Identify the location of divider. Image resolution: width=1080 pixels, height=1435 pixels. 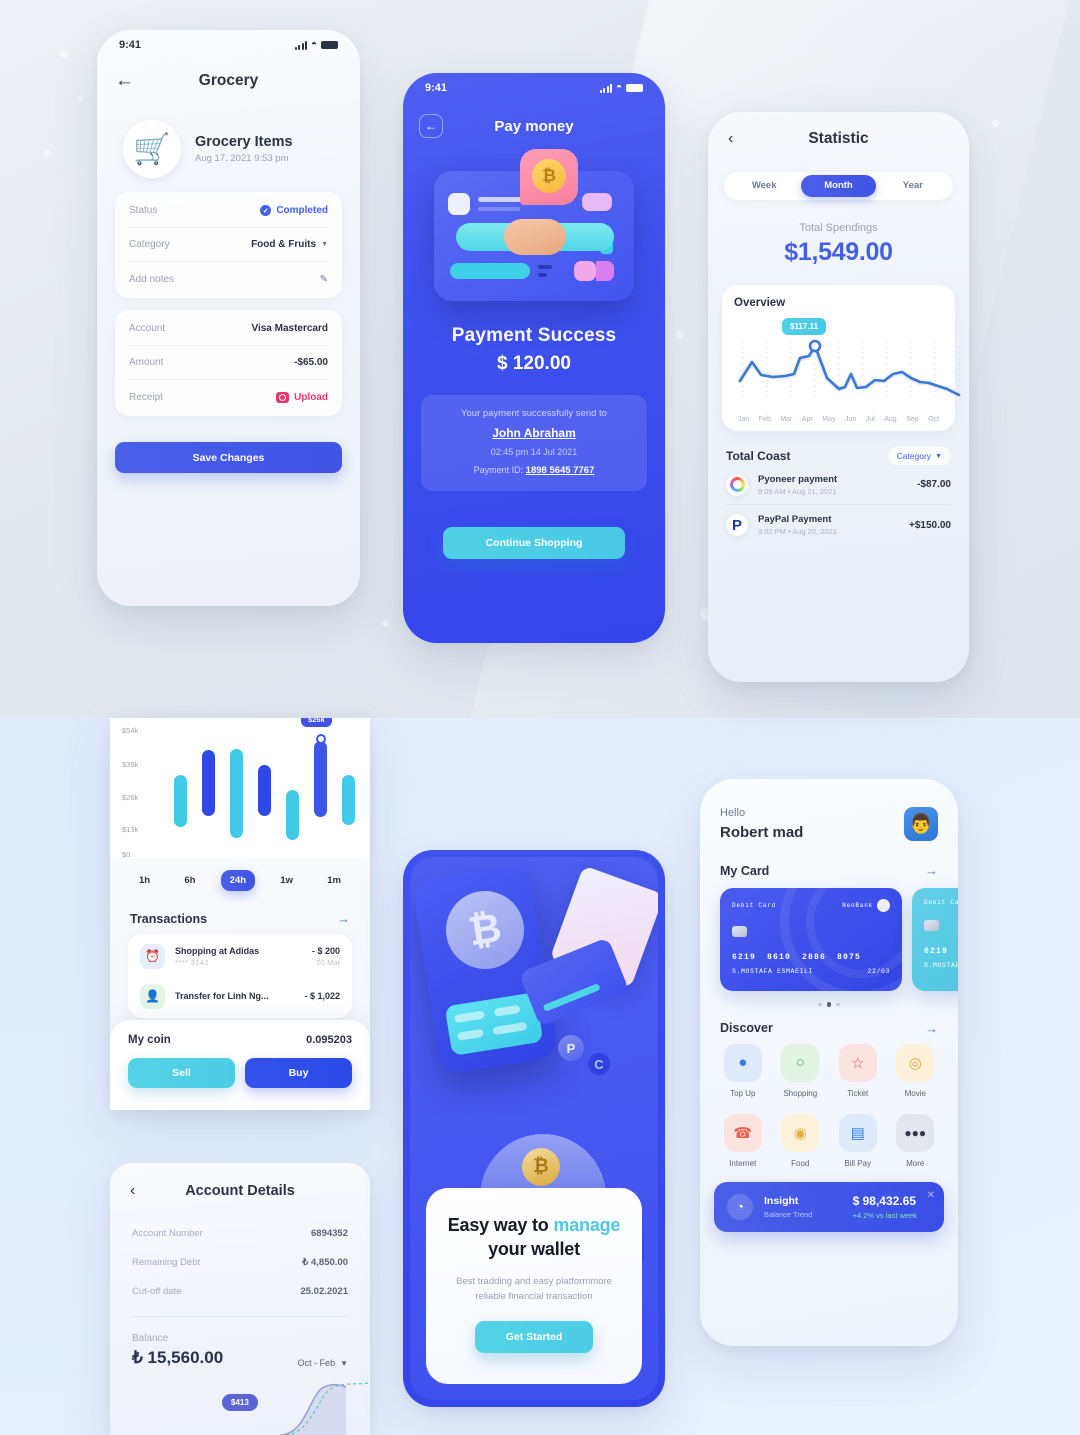
(240, 1316).